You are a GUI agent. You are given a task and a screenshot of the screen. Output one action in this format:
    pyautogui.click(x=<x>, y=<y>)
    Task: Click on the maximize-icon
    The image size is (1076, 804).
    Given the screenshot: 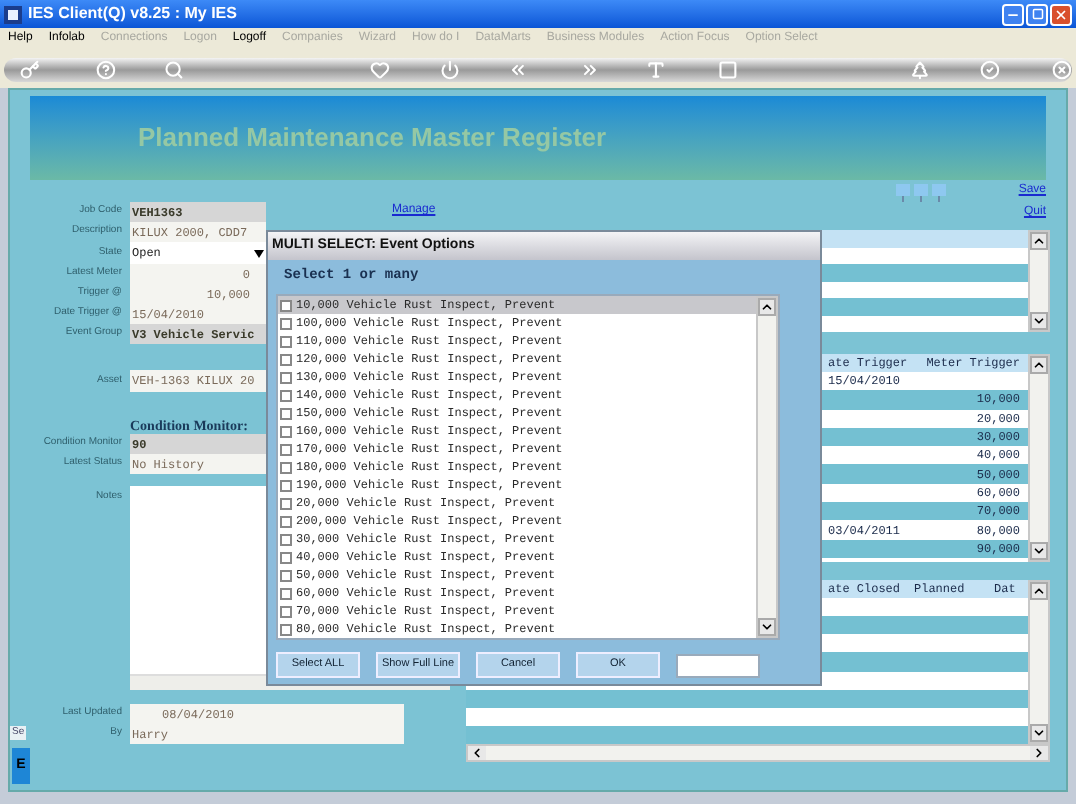 What is the action you would take?
    pyautogui.click(x=1037, y=14)
    